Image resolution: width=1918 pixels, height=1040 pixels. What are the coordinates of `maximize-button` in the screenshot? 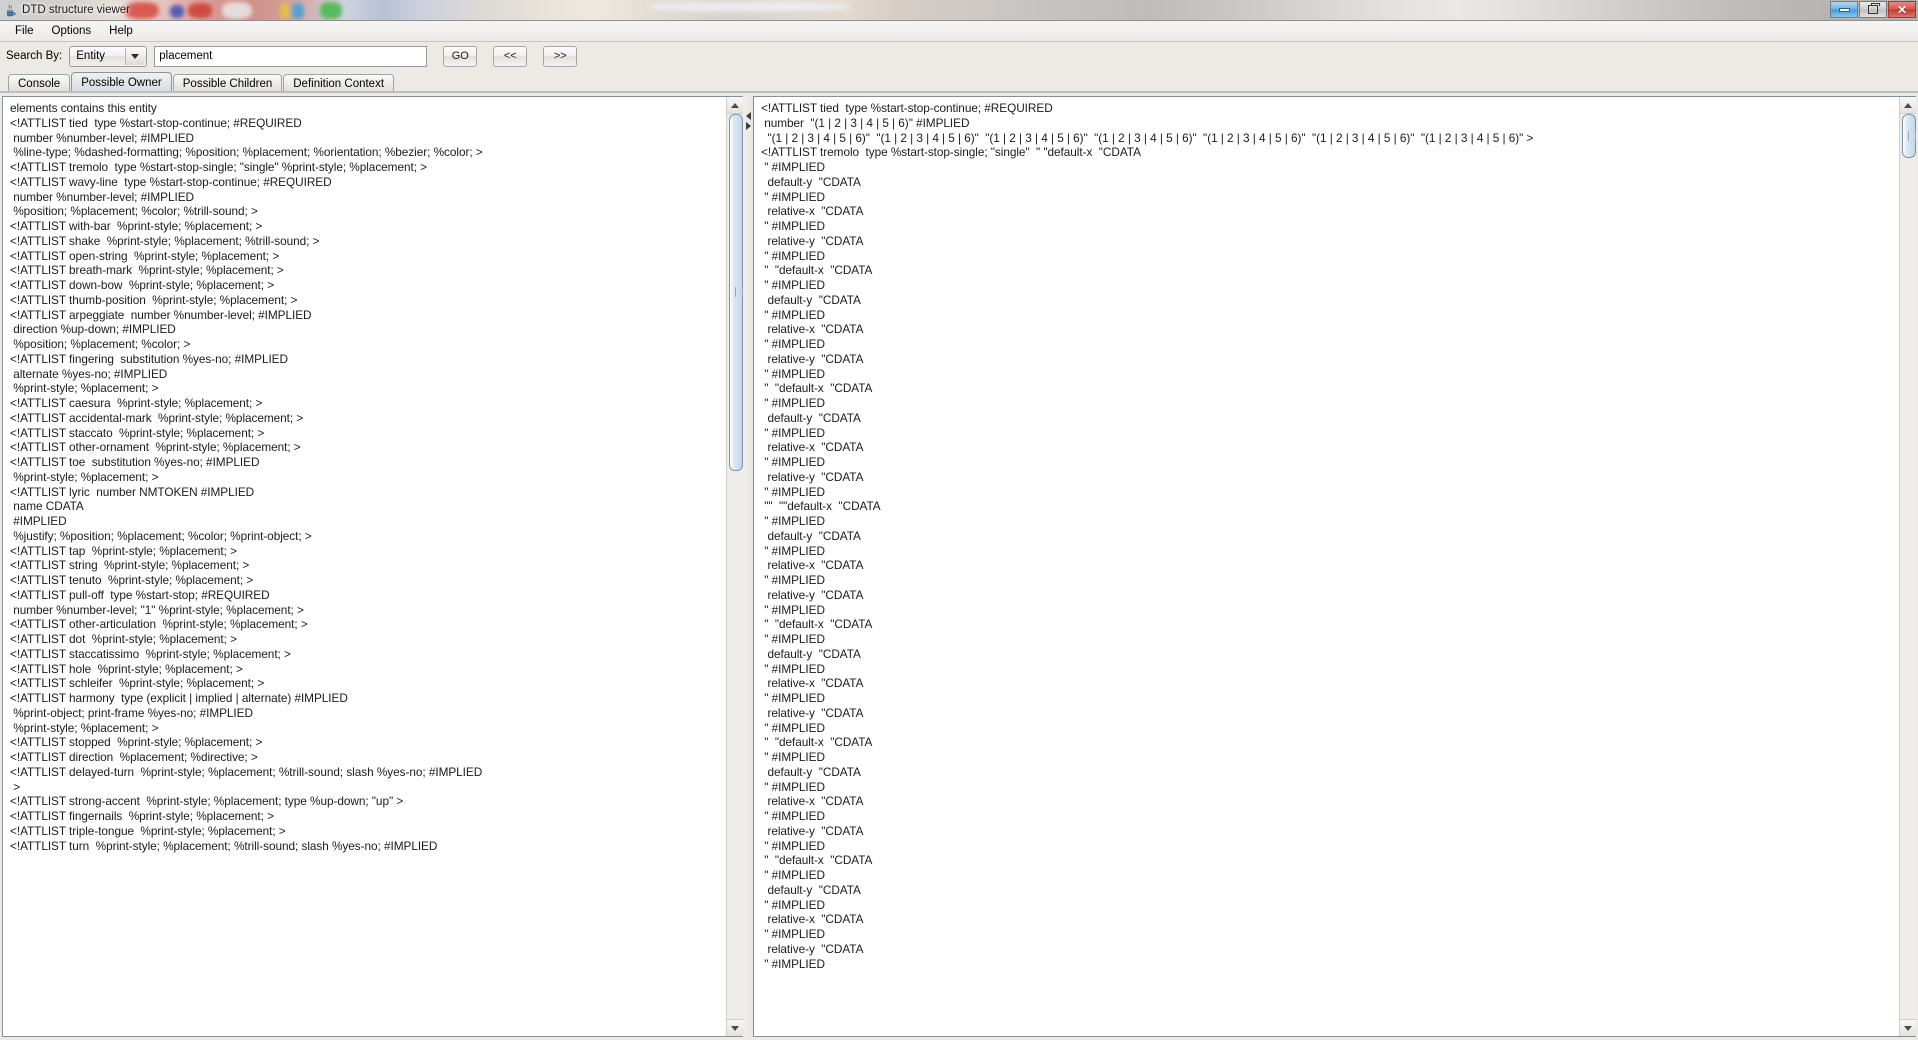 It's located at (1873, 9).